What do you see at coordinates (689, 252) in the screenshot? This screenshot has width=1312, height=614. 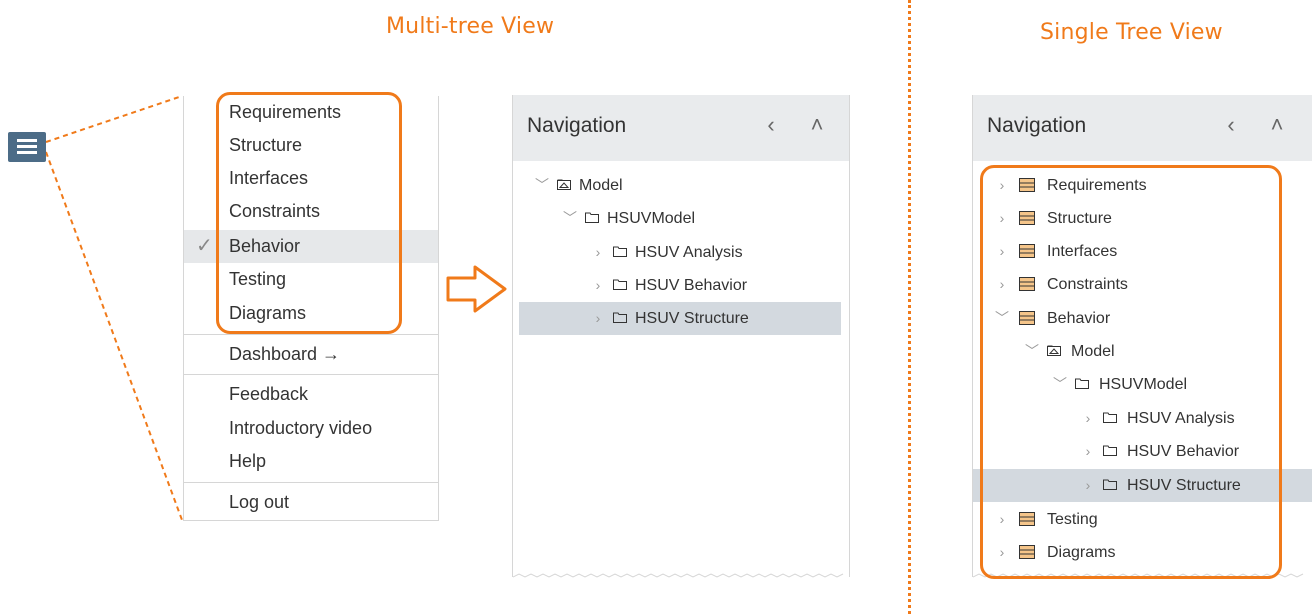 I see `tree-row-label: HSUV Analysis` at bounding box center [689, 252].